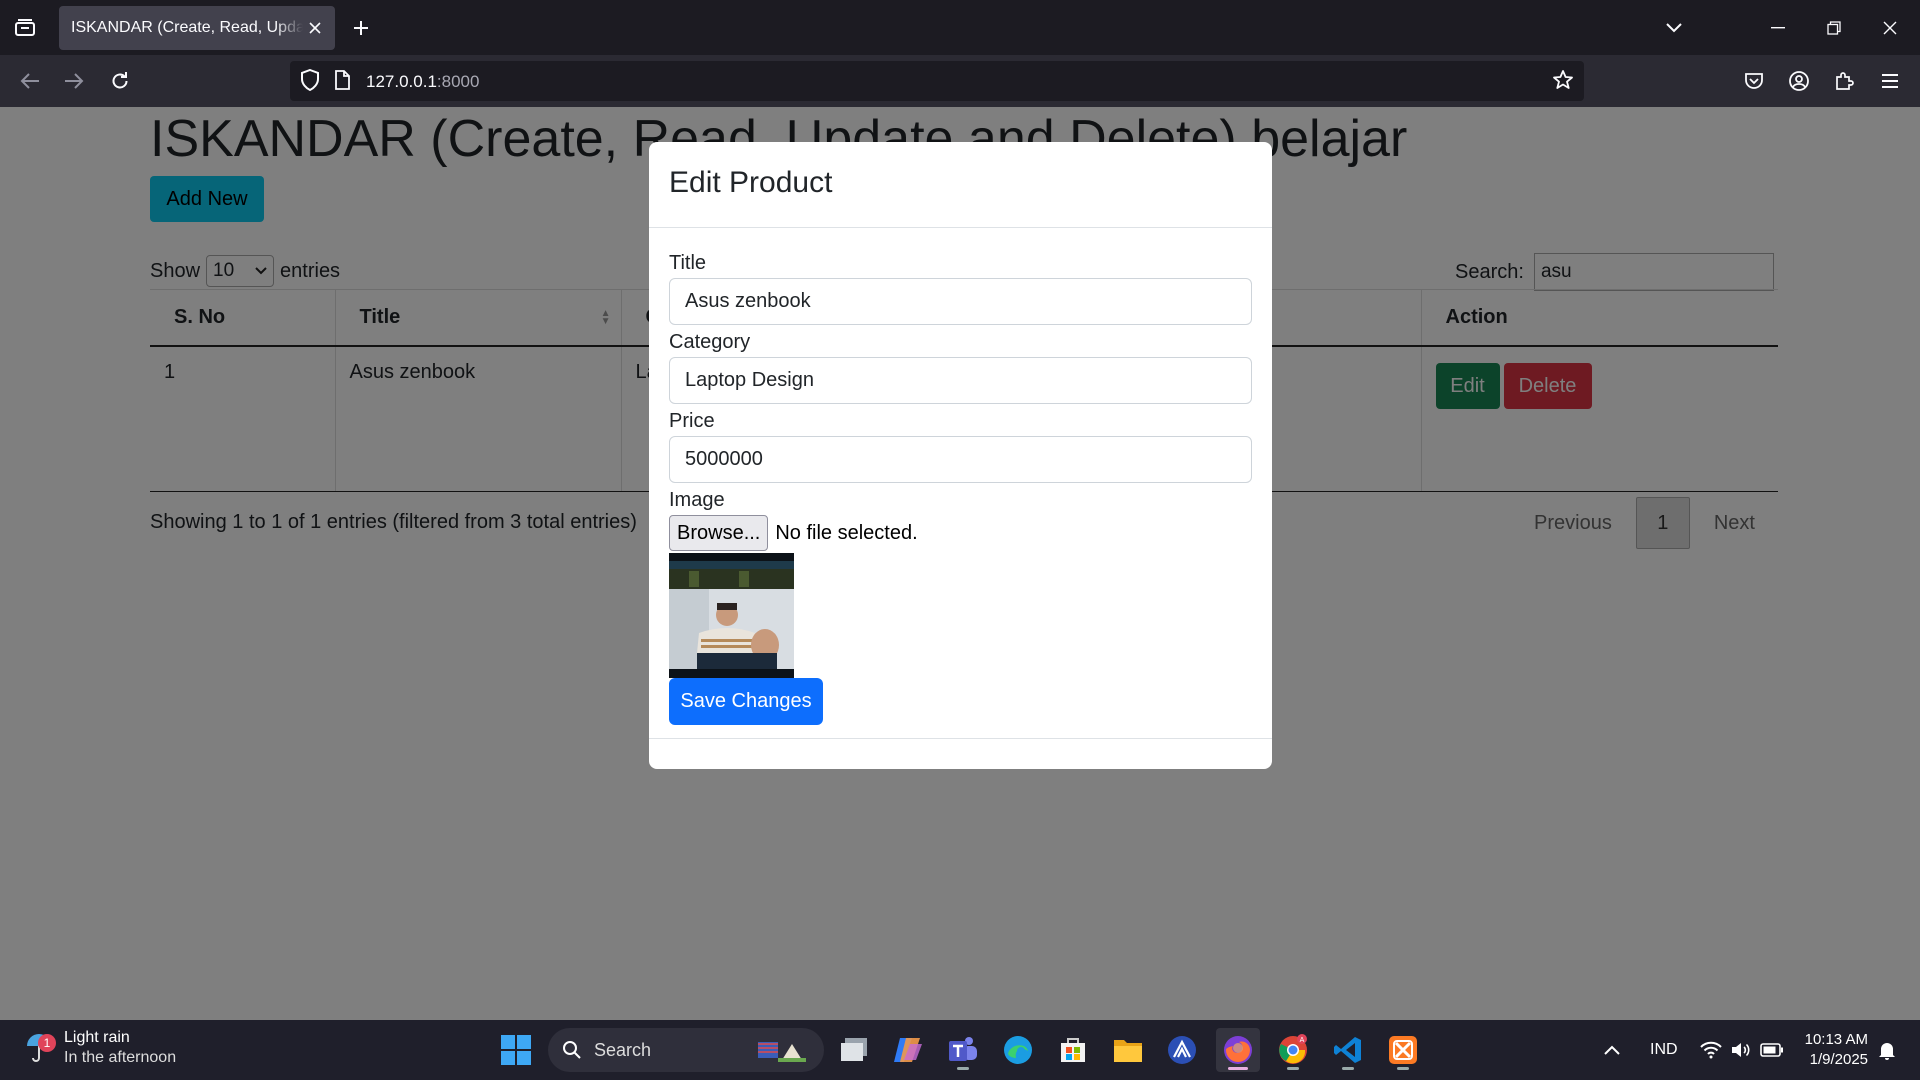  What do you see at coordinates (1772, 1050) in the screenshot?
I see `battery-icon` at bounding box center [1772, 1050].